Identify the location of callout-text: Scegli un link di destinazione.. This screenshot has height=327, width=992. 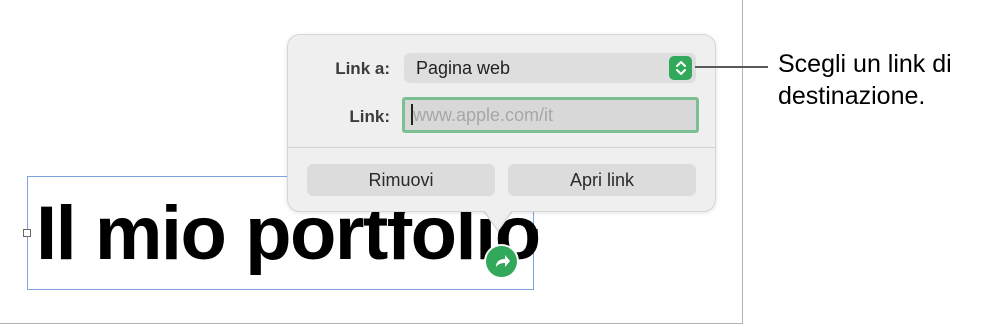
(865, 80).